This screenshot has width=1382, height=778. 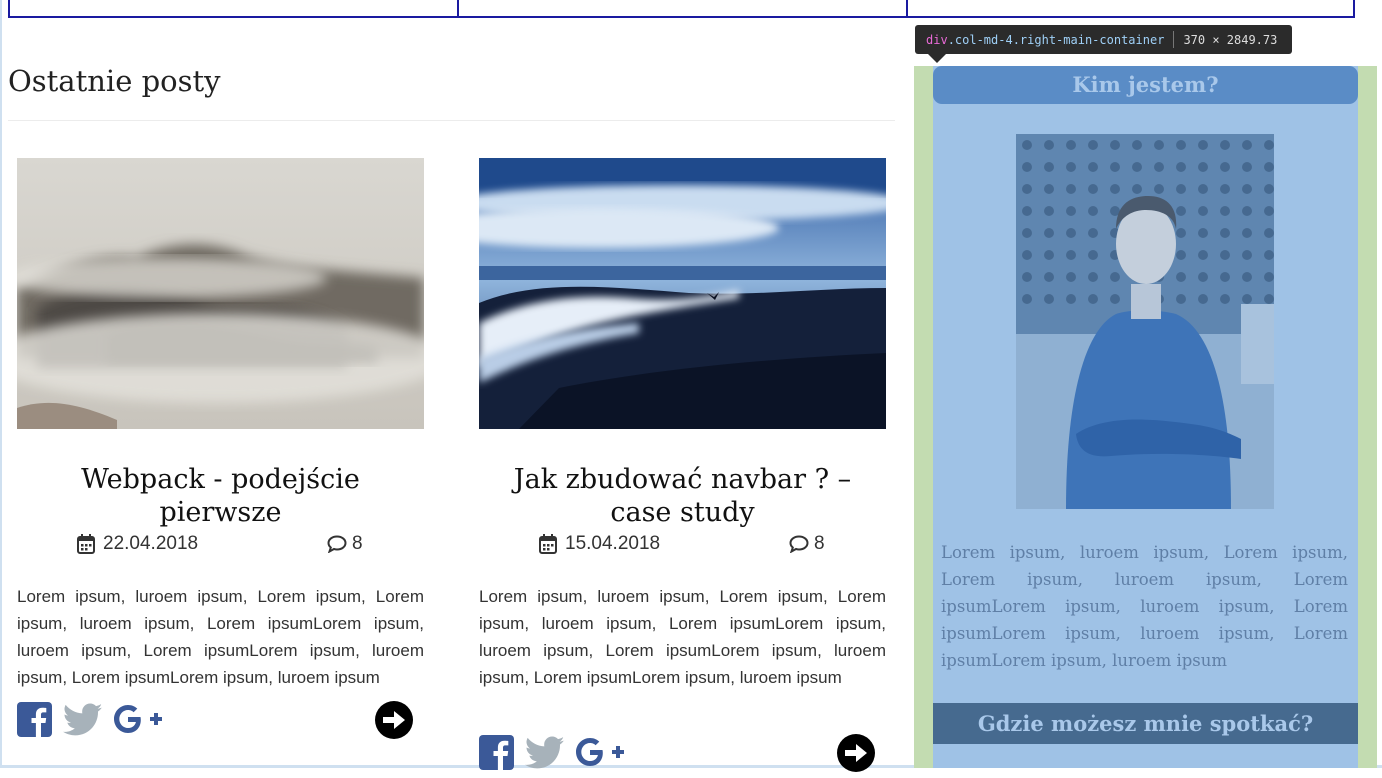 What do you see at coordinates (1145, 321) in the screenshot?
I see `author-photo` at bounding box center [1145, 321].